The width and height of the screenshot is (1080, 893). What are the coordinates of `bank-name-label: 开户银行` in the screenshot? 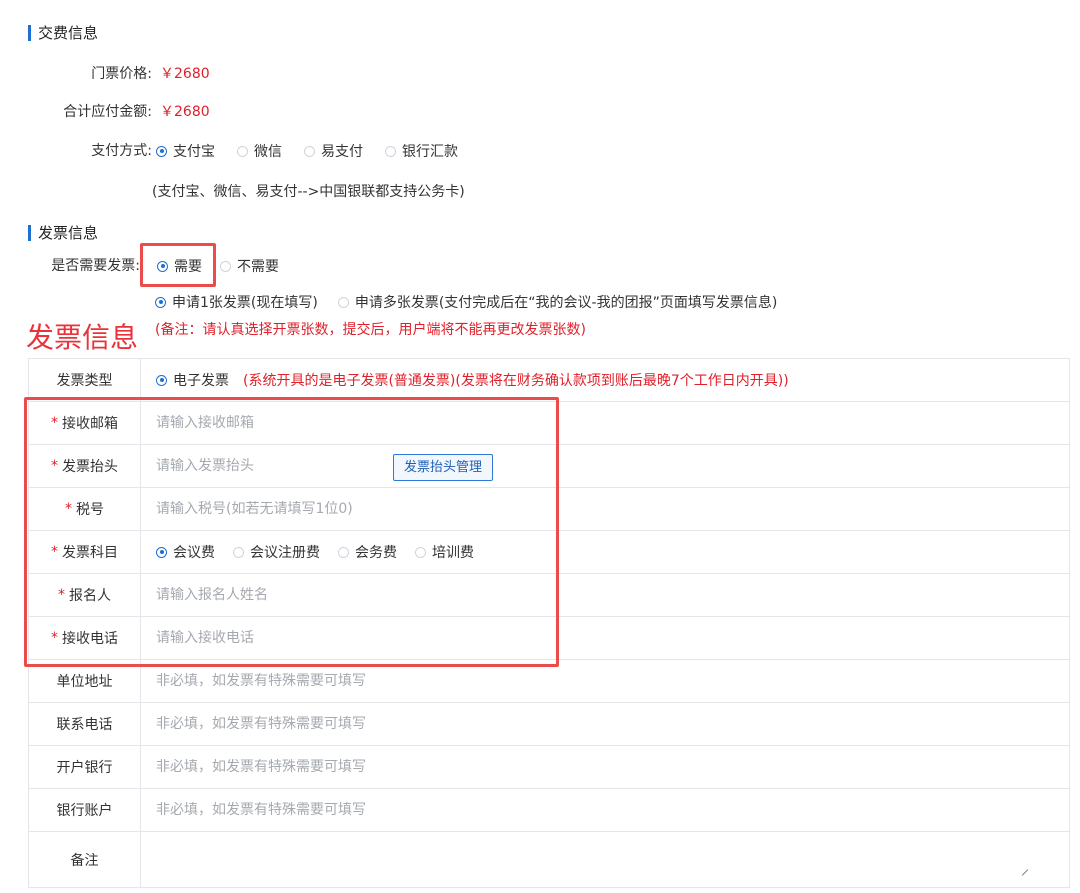 It's located at (85, 767).